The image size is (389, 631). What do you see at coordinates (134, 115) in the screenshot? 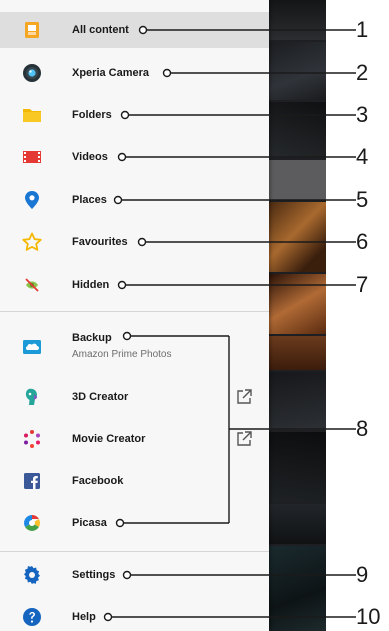
I see `menu-item-folders: Folders` at bounding box center [134, 115].